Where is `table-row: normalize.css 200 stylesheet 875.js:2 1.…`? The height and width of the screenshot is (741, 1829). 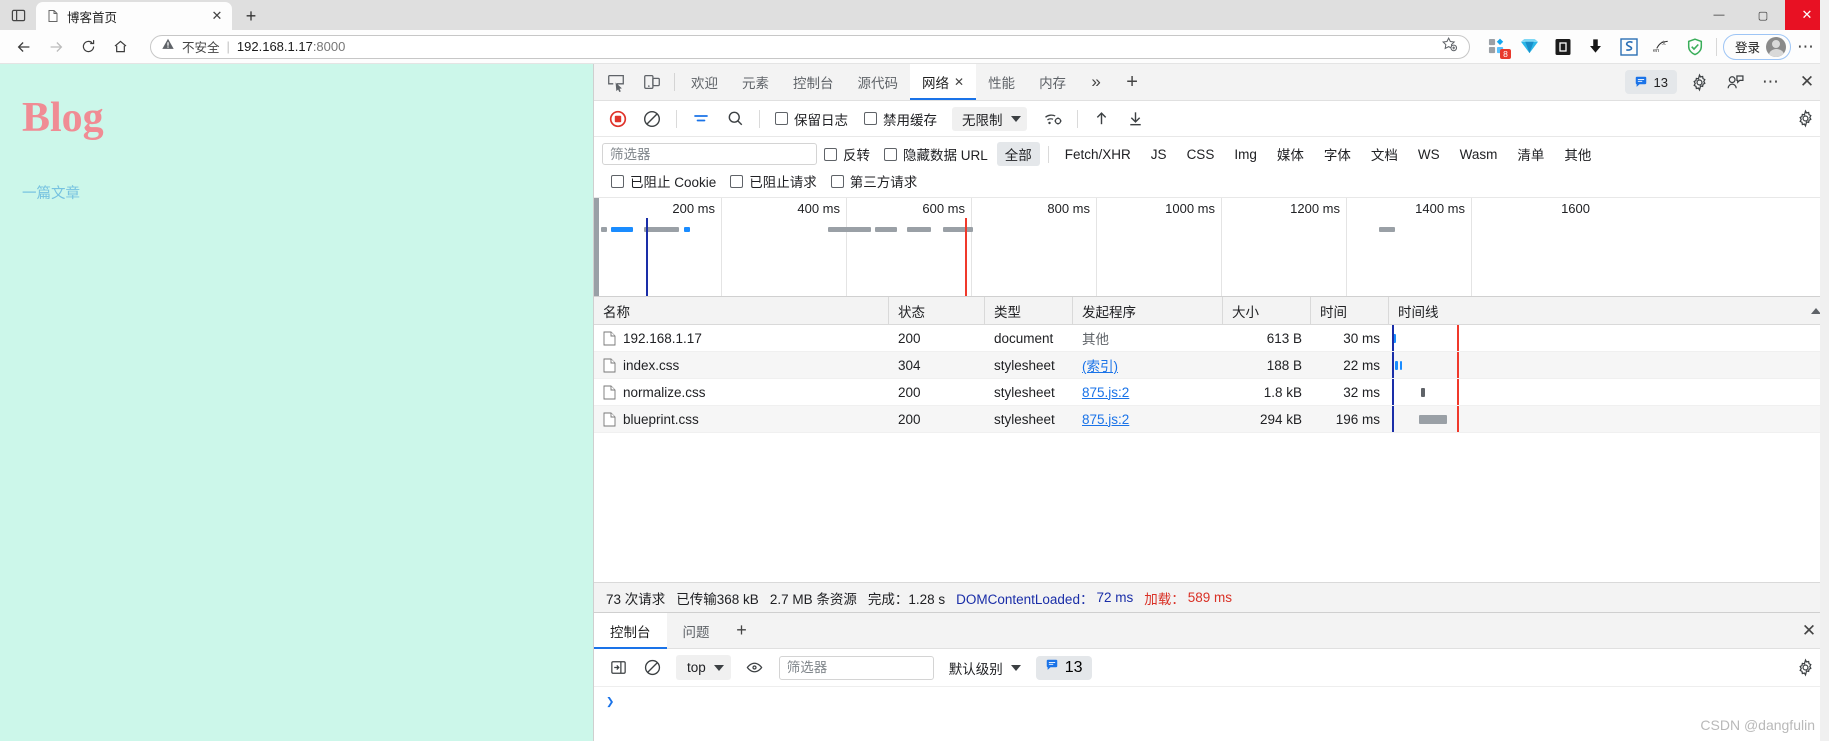
table-row: normalize.css 200 stylesheet 875.js:2 1.… is located at coordinates (1211, 392).